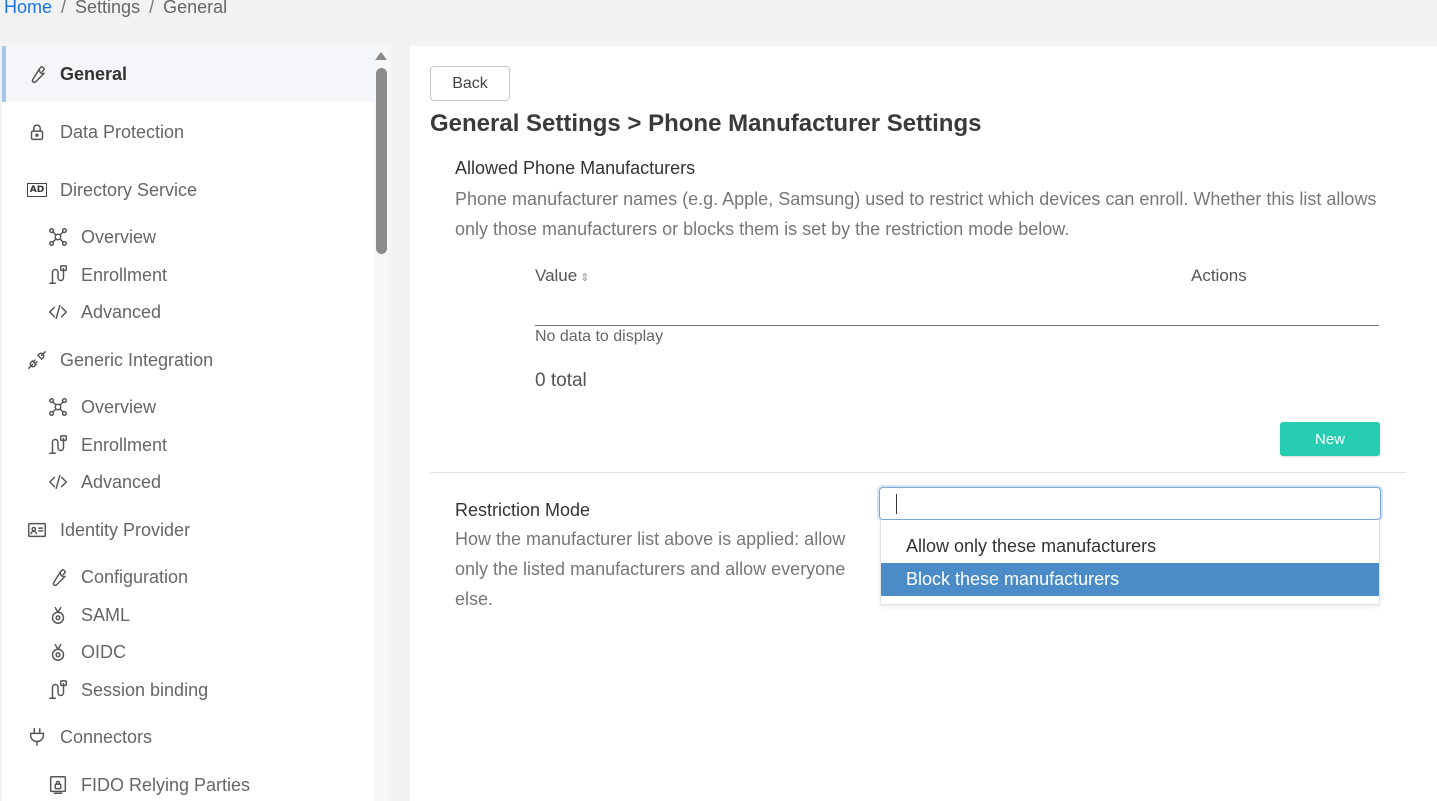  What do you see at coordinates (137, 359) in the screenshot?
I see `sidebar-item-label: Generic Integration` at bounding box center [137, 359].